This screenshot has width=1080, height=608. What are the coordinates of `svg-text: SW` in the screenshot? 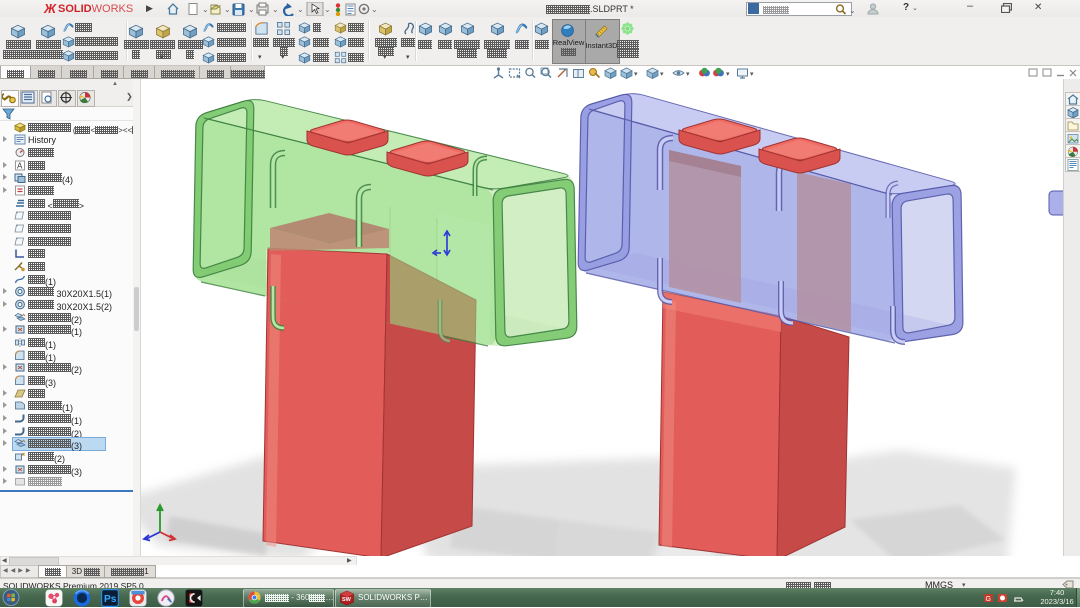 It's located at (347, 600).